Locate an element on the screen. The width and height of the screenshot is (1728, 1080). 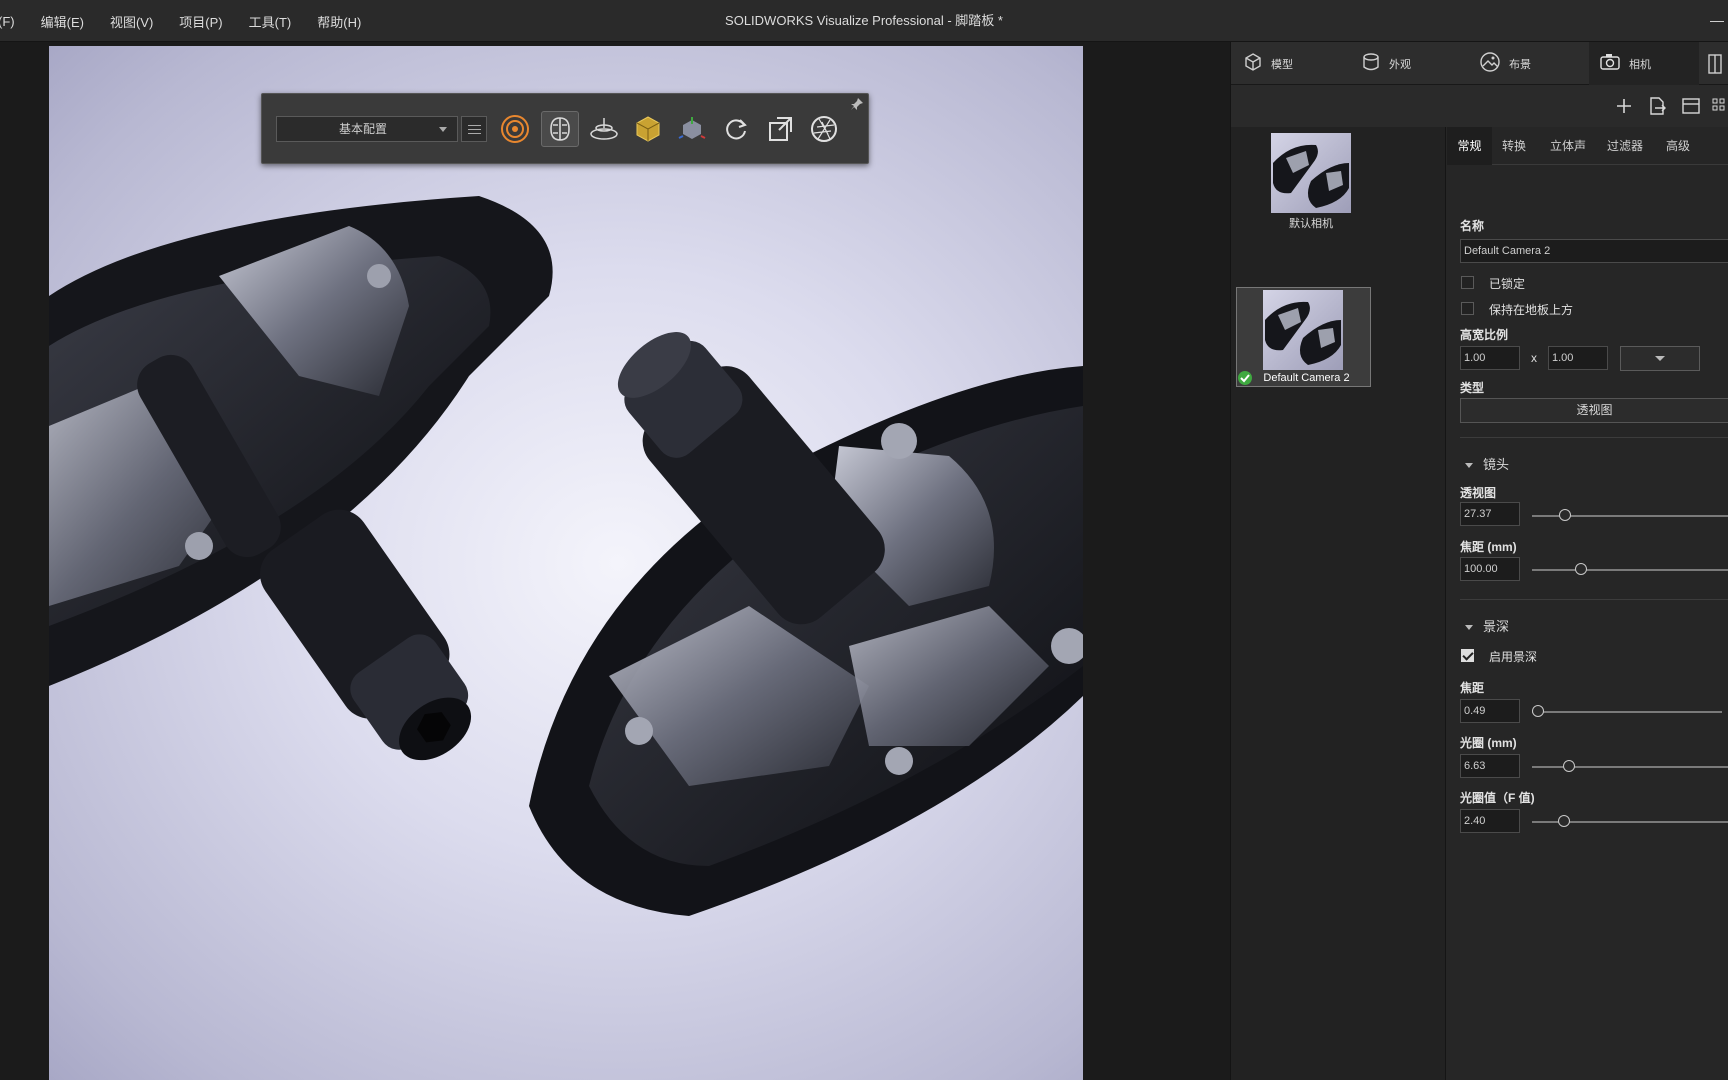
configuration-select: 基本配置 is located at coordinates (367, 129).